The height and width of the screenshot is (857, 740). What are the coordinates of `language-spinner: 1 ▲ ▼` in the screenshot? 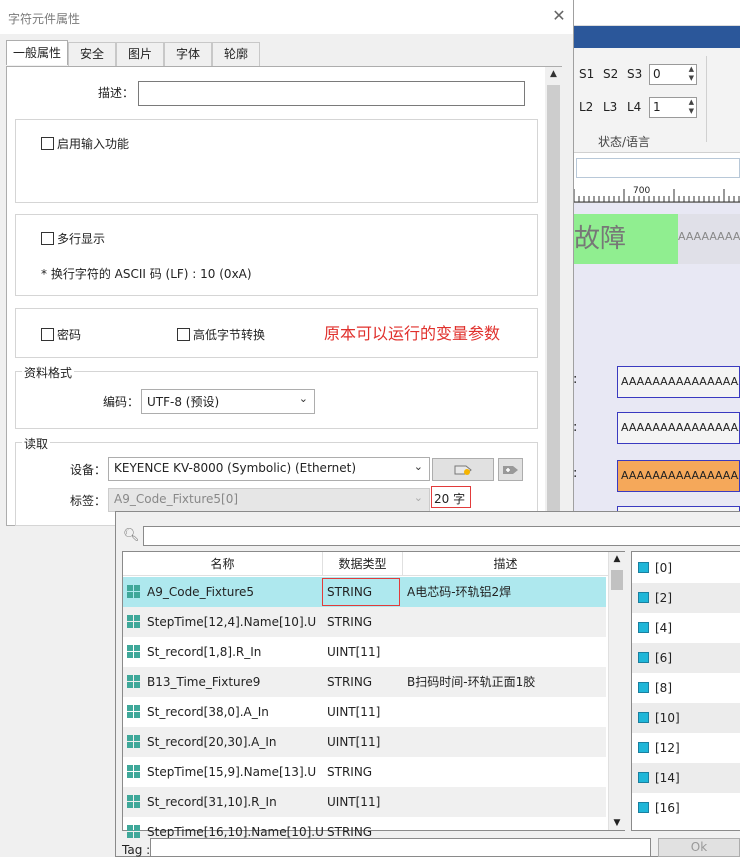 It's located at (673, 107).